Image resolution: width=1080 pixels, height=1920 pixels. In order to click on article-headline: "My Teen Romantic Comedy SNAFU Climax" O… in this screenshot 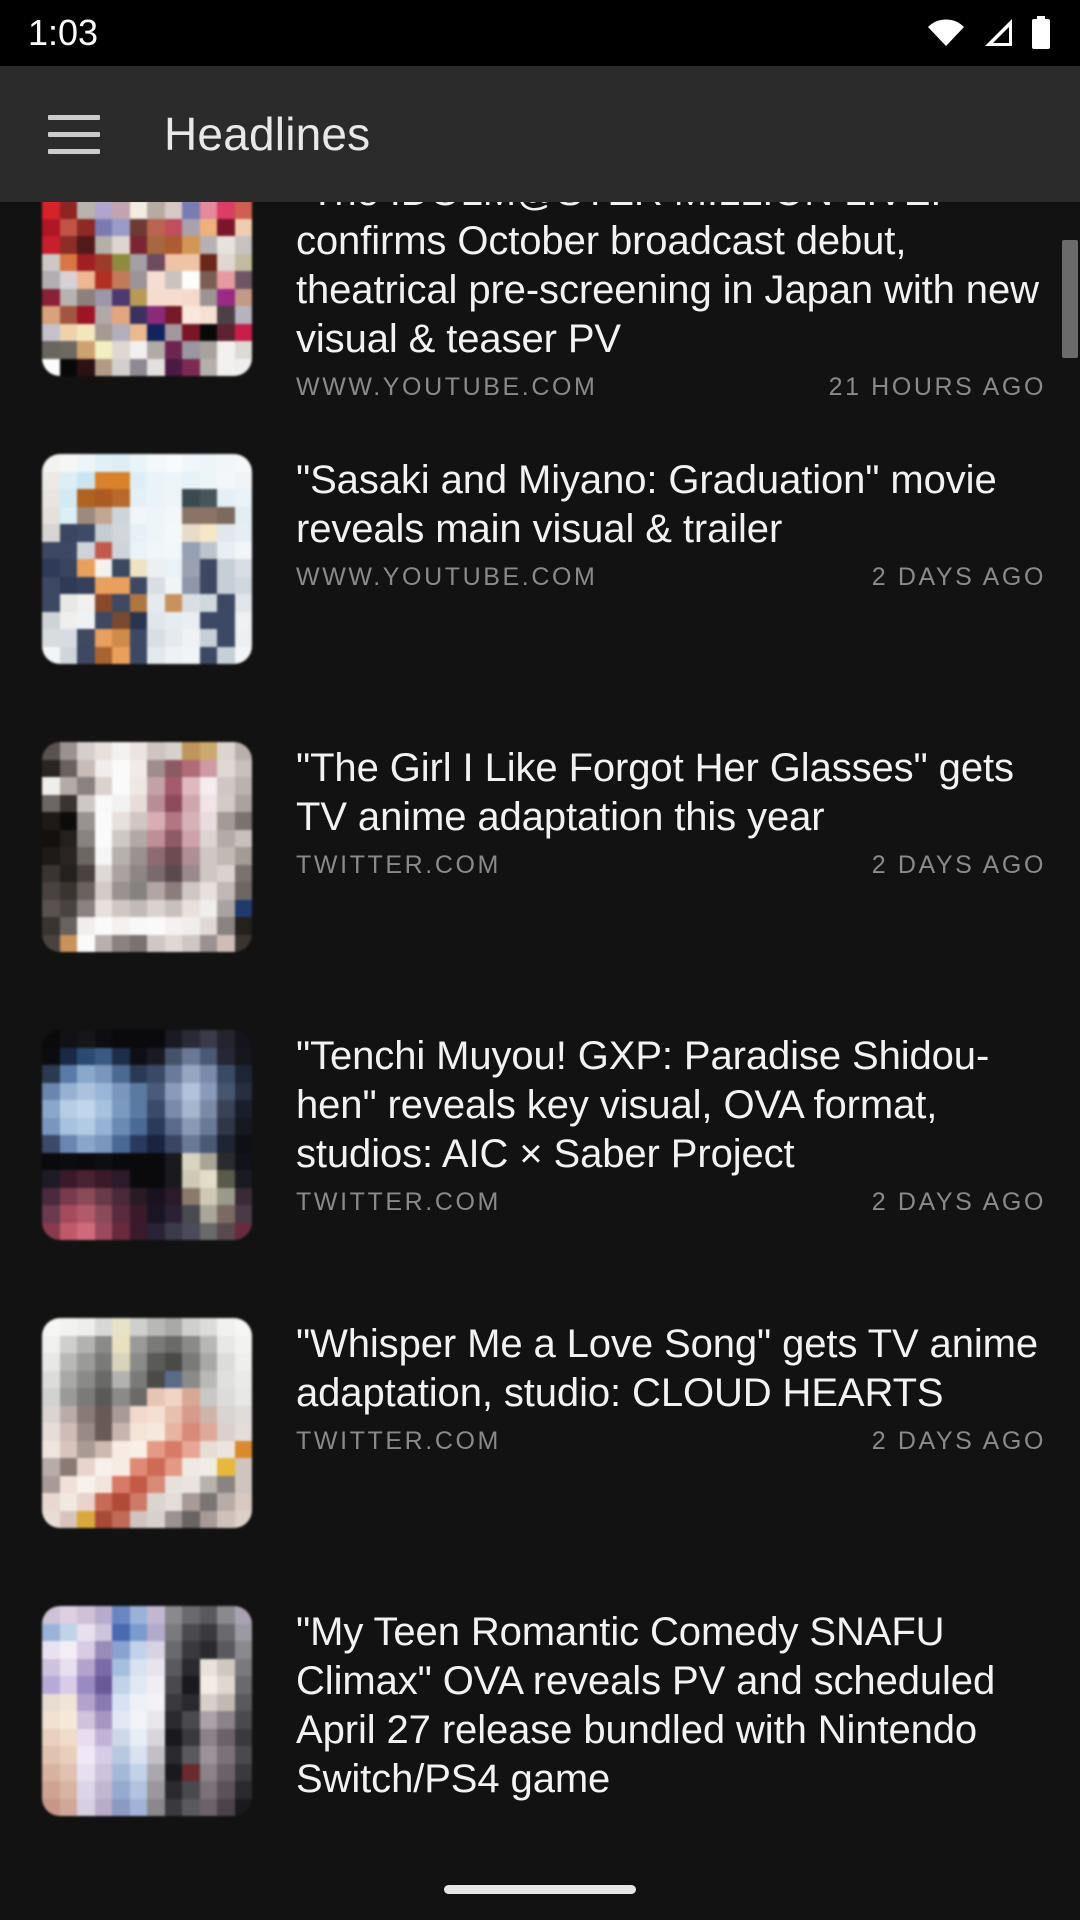, I will do `click(671, 1706)`.